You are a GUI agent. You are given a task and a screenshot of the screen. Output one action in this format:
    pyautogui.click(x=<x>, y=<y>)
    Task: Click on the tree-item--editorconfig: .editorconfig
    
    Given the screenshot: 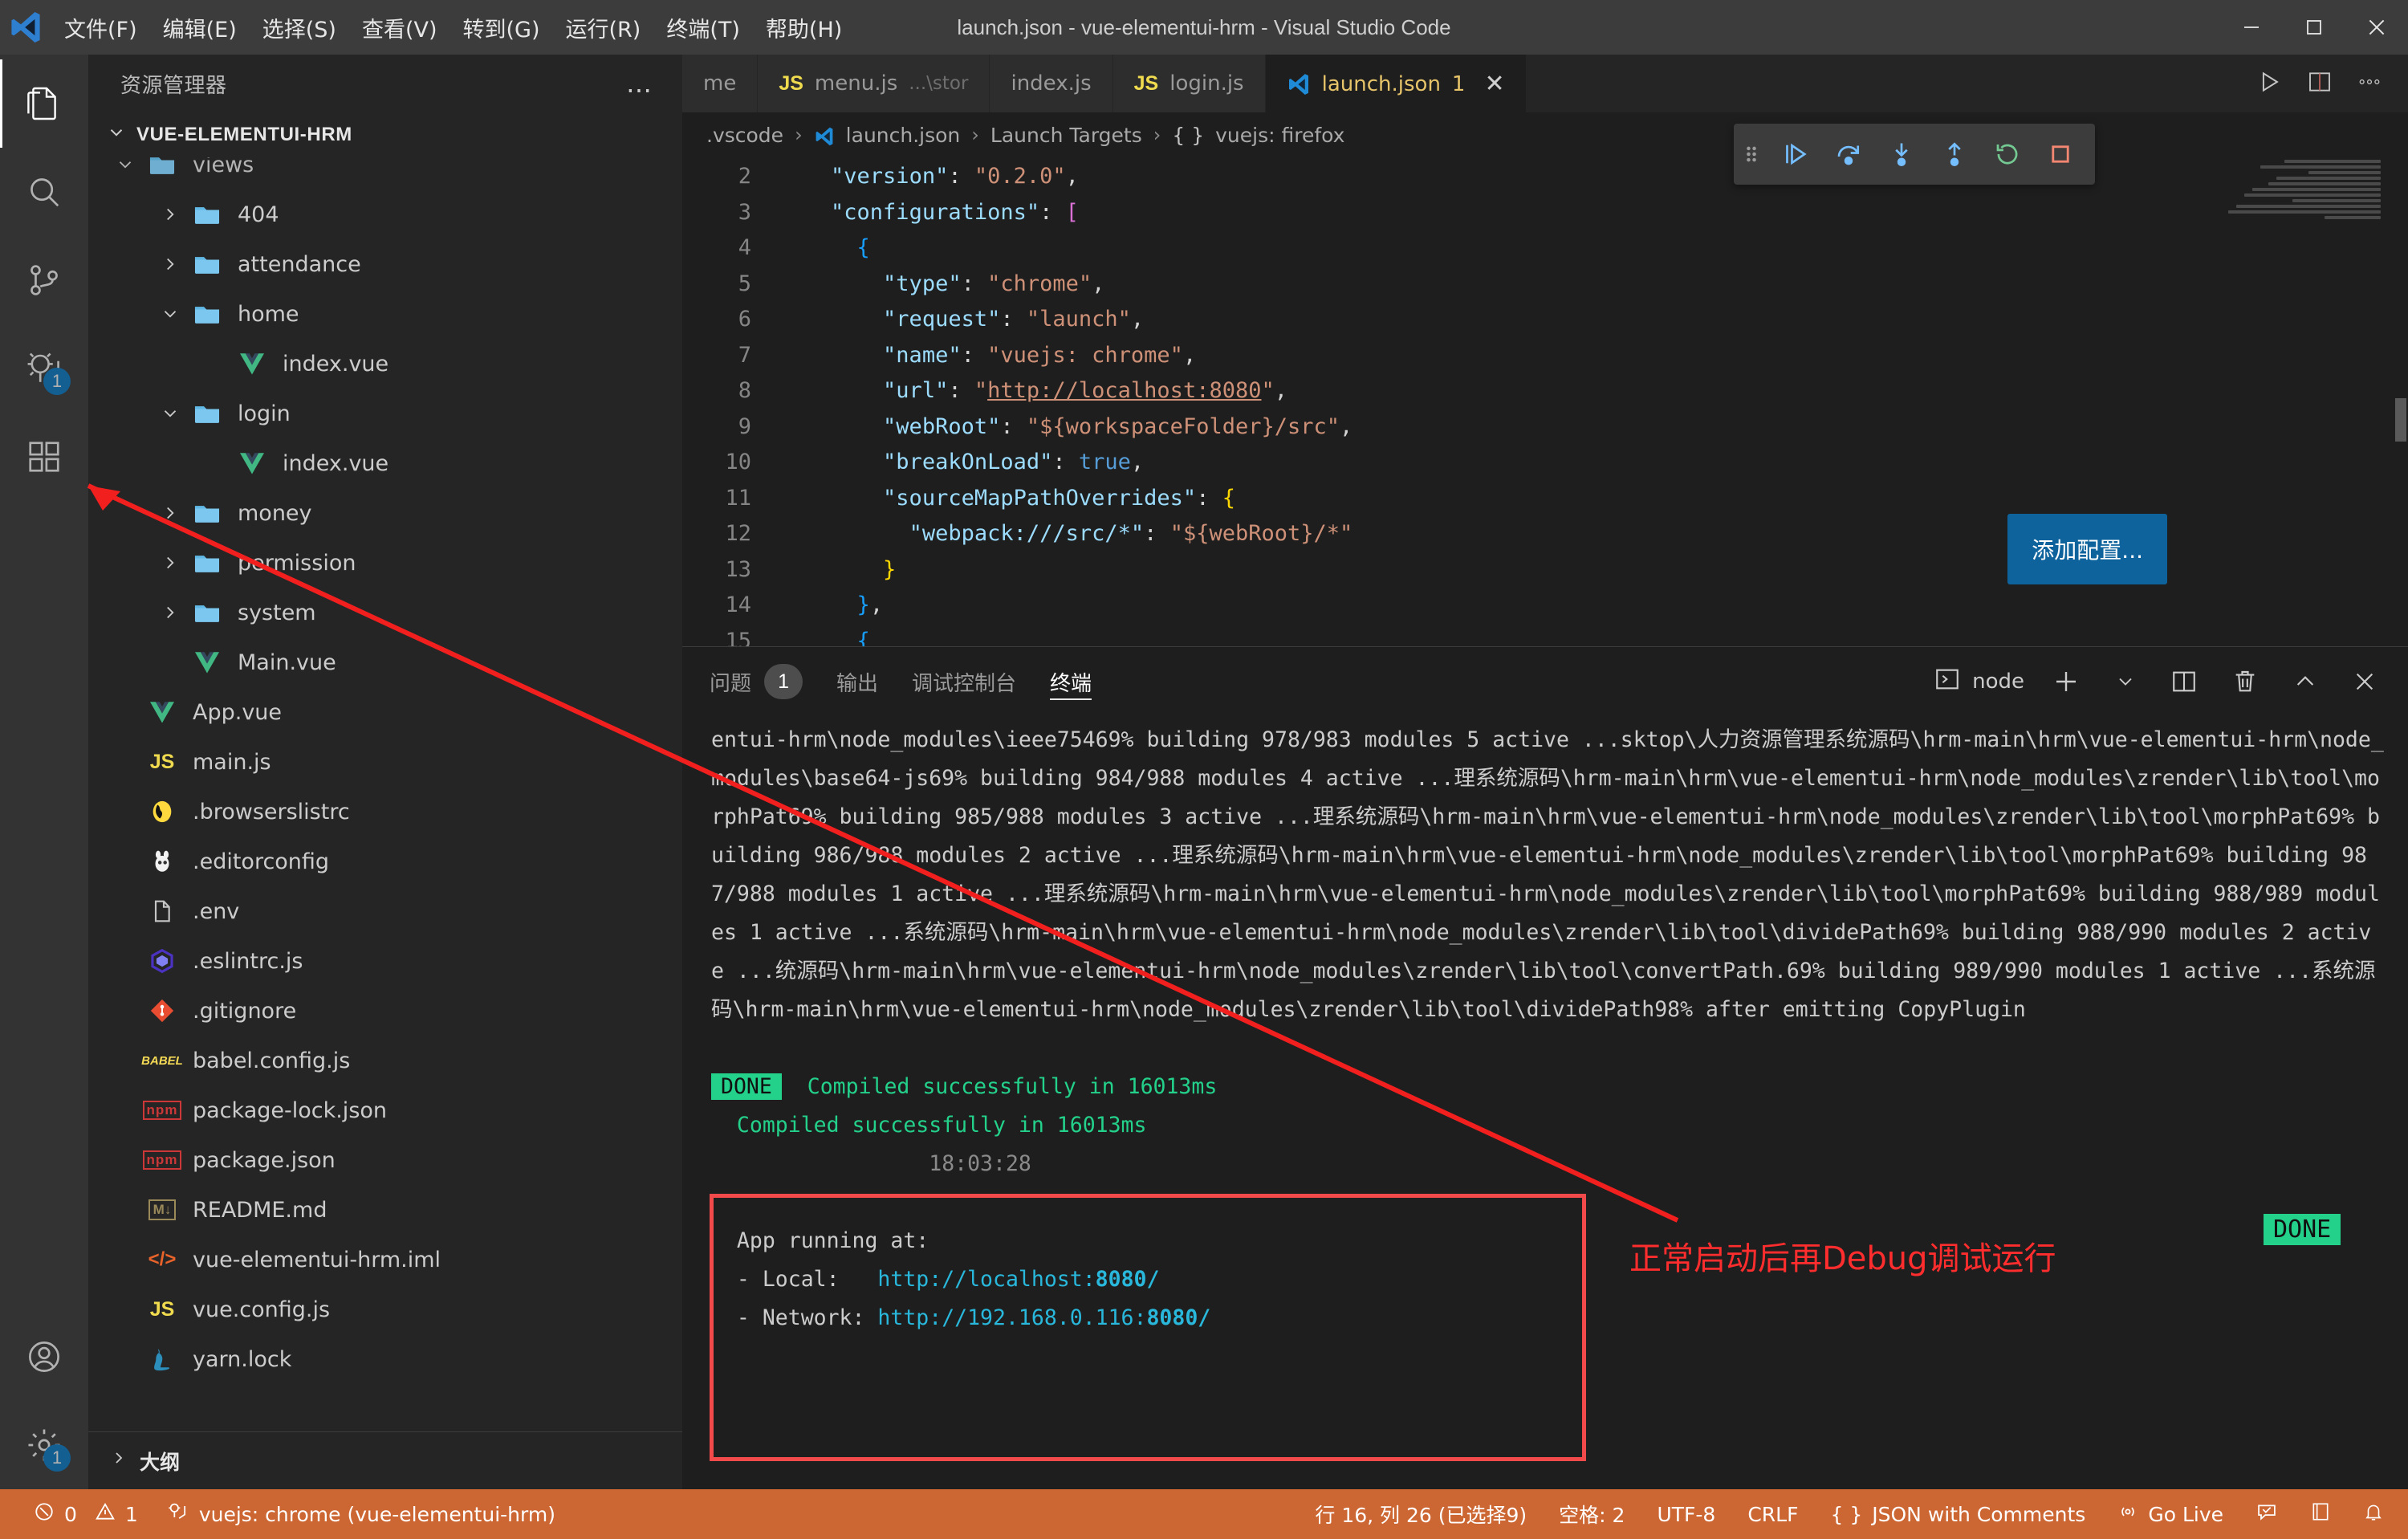 What is the action you would take?
    pyautogui.click(x=385, y=862)
    